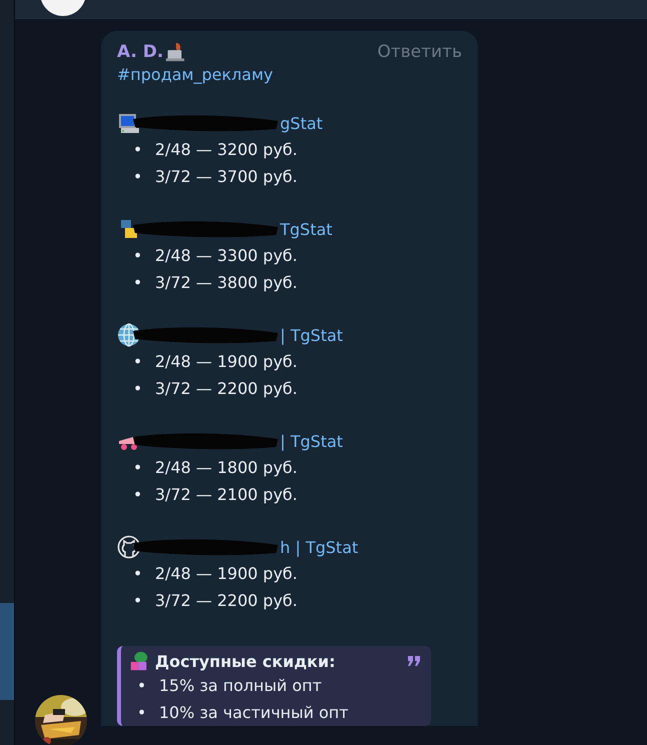 The height and width of the screenshot is (745, 647). What do you see at coordinates (319, 547) in the screenshot?
I see `channel-link: h | TgStat` at bounding box center [319, 547].